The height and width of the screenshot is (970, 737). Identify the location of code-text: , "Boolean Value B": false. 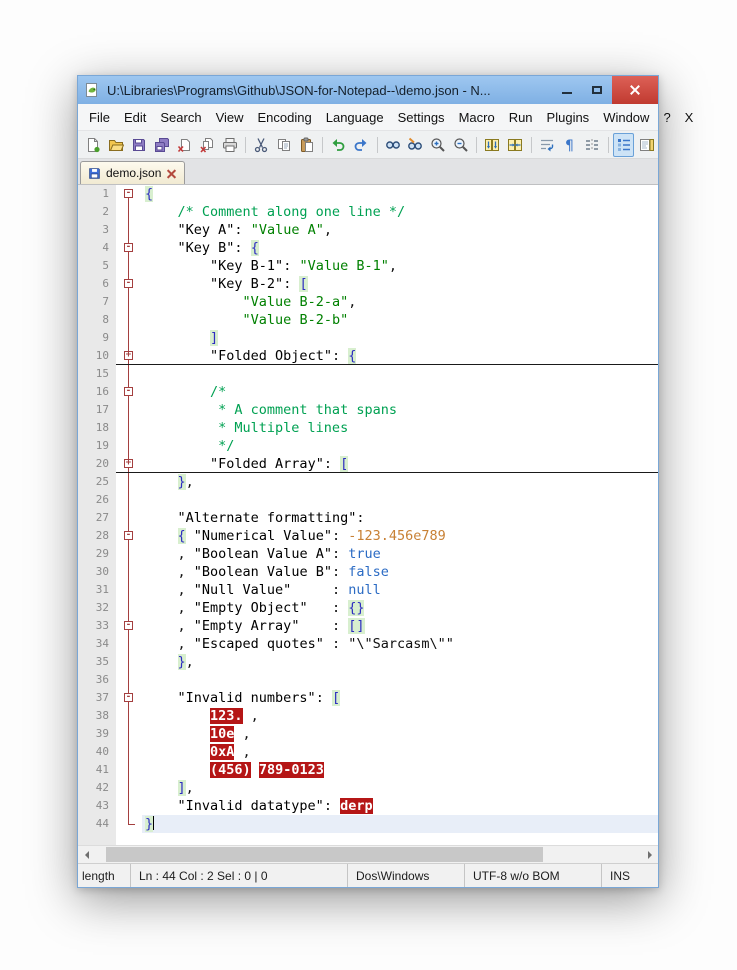
(400, 572).